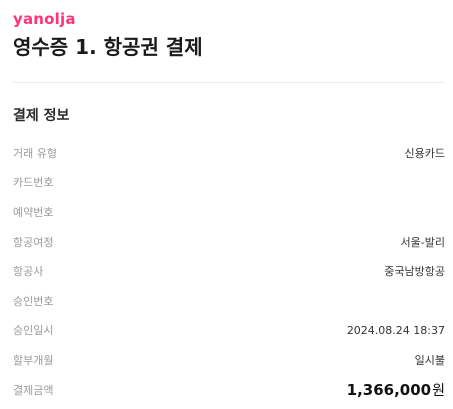  Describe the element at coordinates (33, 390) in the screenshot. I see `row-label: 결제금액` at that location.